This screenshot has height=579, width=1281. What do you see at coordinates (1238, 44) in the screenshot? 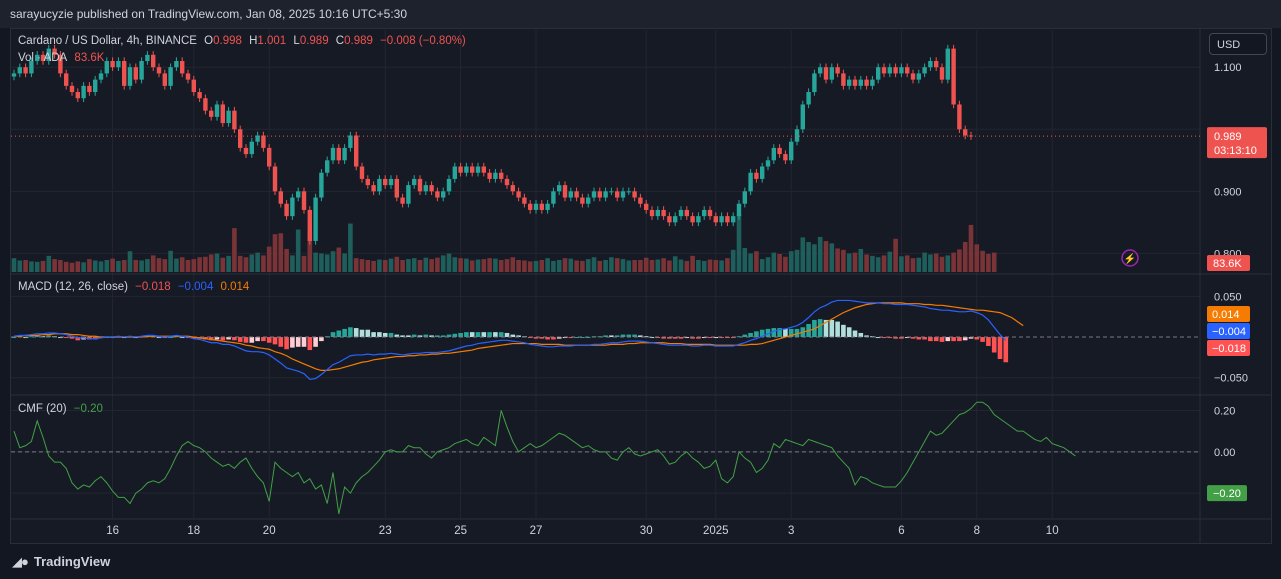
I see `currency-button: USD` at bounding box center [1238, 44].